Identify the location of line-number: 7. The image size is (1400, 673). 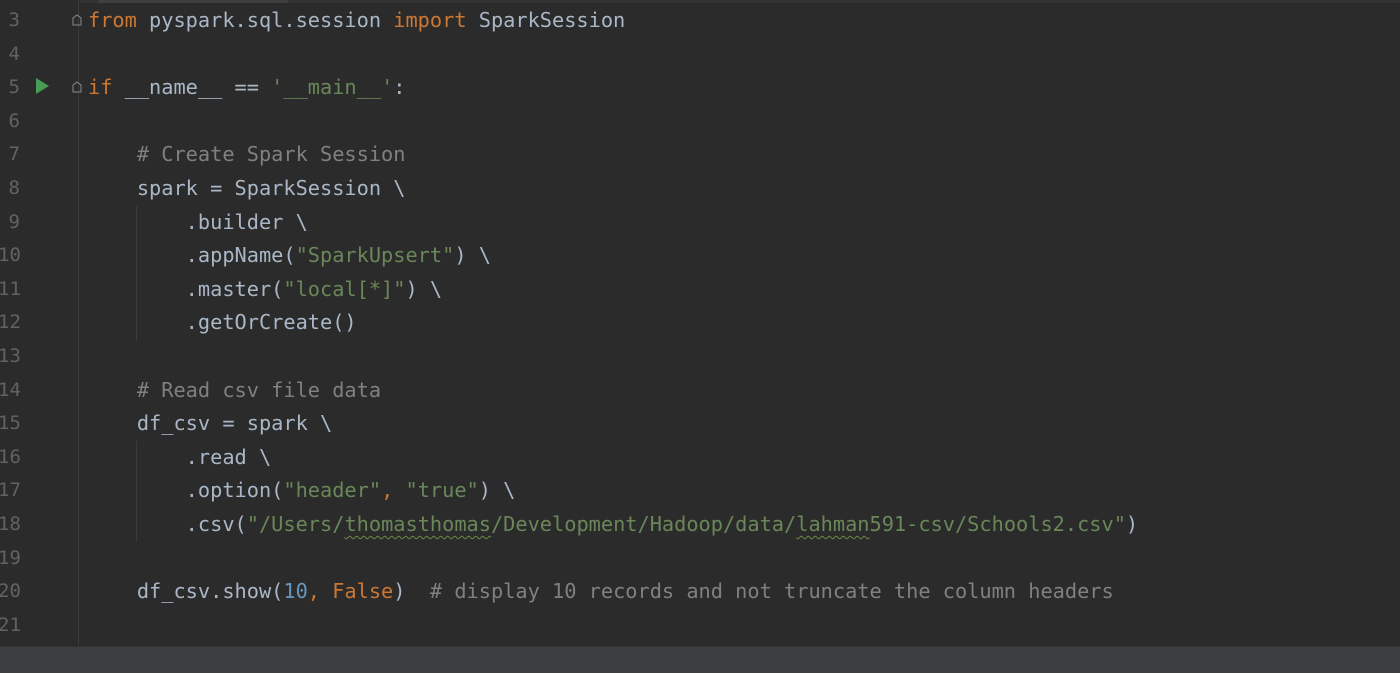
(14, 154).